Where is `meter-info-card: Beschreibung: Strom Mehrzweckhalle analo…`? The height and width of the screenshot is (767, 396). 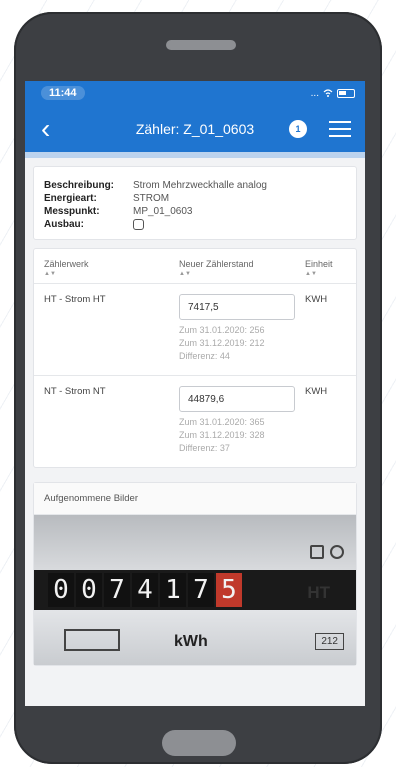
meter-info-card: Beschreibung: Strom Mehrzweckhalle analo… is located at coordinates (195, 203).